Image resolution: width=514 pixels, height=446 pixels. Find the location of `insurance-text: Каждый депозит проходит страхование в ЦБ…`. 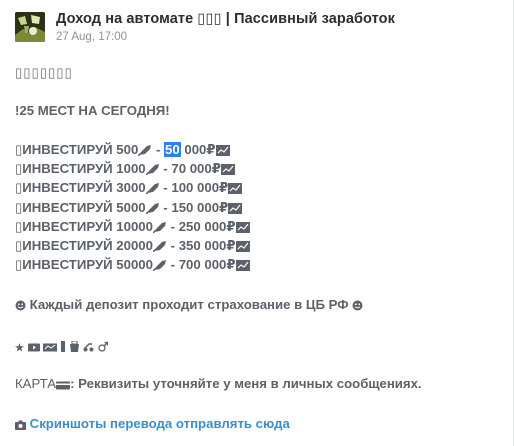

insurance-text: Каждый депозит проходит страхование в ЦБ… is located at coordinates (189, 304).